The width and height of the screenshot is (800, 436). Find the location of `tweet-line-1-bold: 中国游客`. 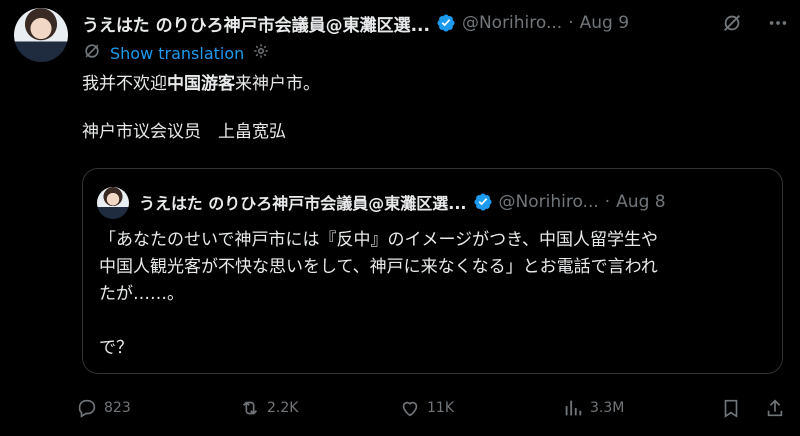

tweet-line-1-bold: 中国游客 is located at coordinates (201, 84).